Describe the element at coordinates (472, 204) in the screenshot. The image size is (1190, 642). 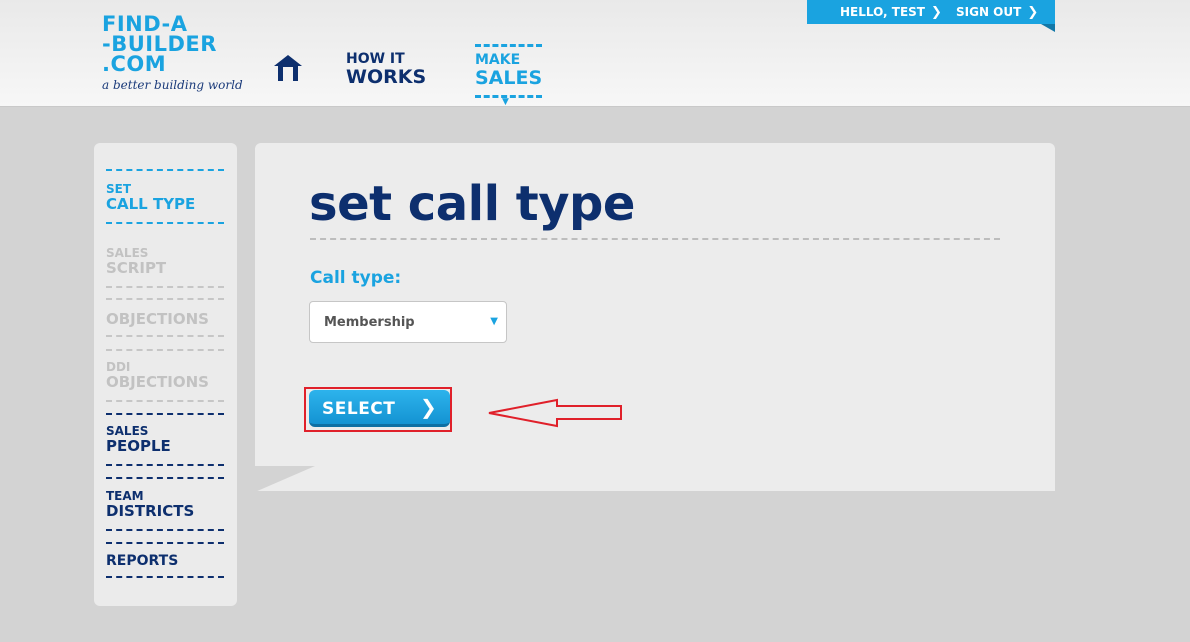
I see `page-title: set call type` at that location.